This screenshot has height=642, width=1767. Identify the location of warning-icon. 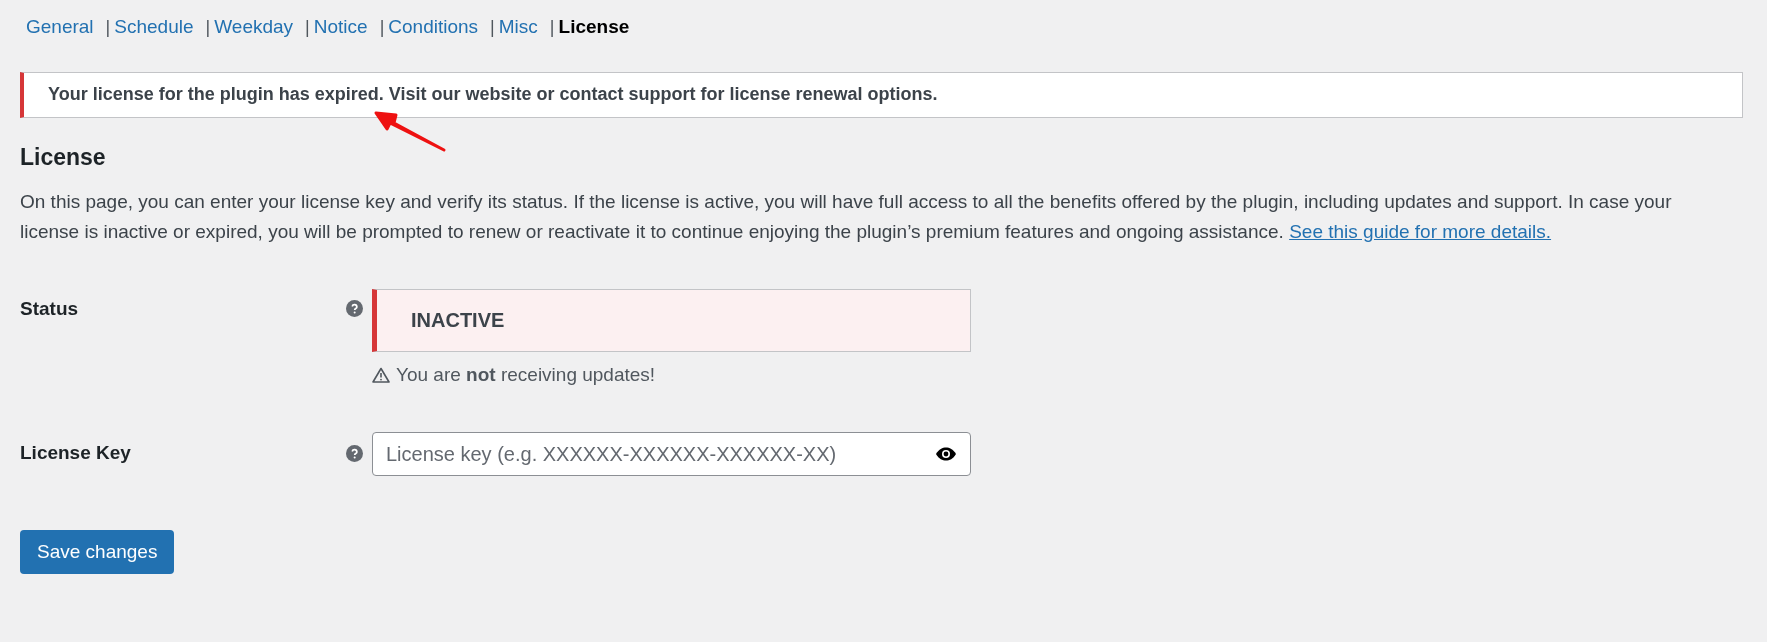
(381, 375).